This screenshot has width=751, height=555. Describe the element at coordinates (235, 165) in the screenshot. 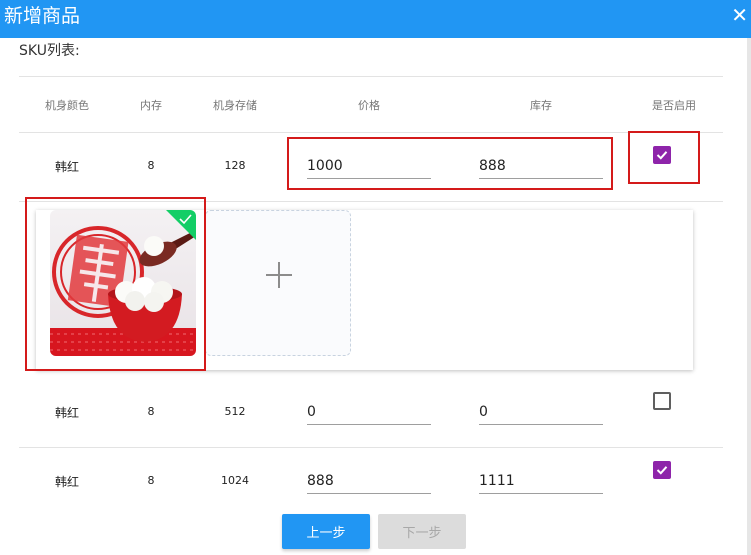

I see `table-cell-storage: 128` at that location.